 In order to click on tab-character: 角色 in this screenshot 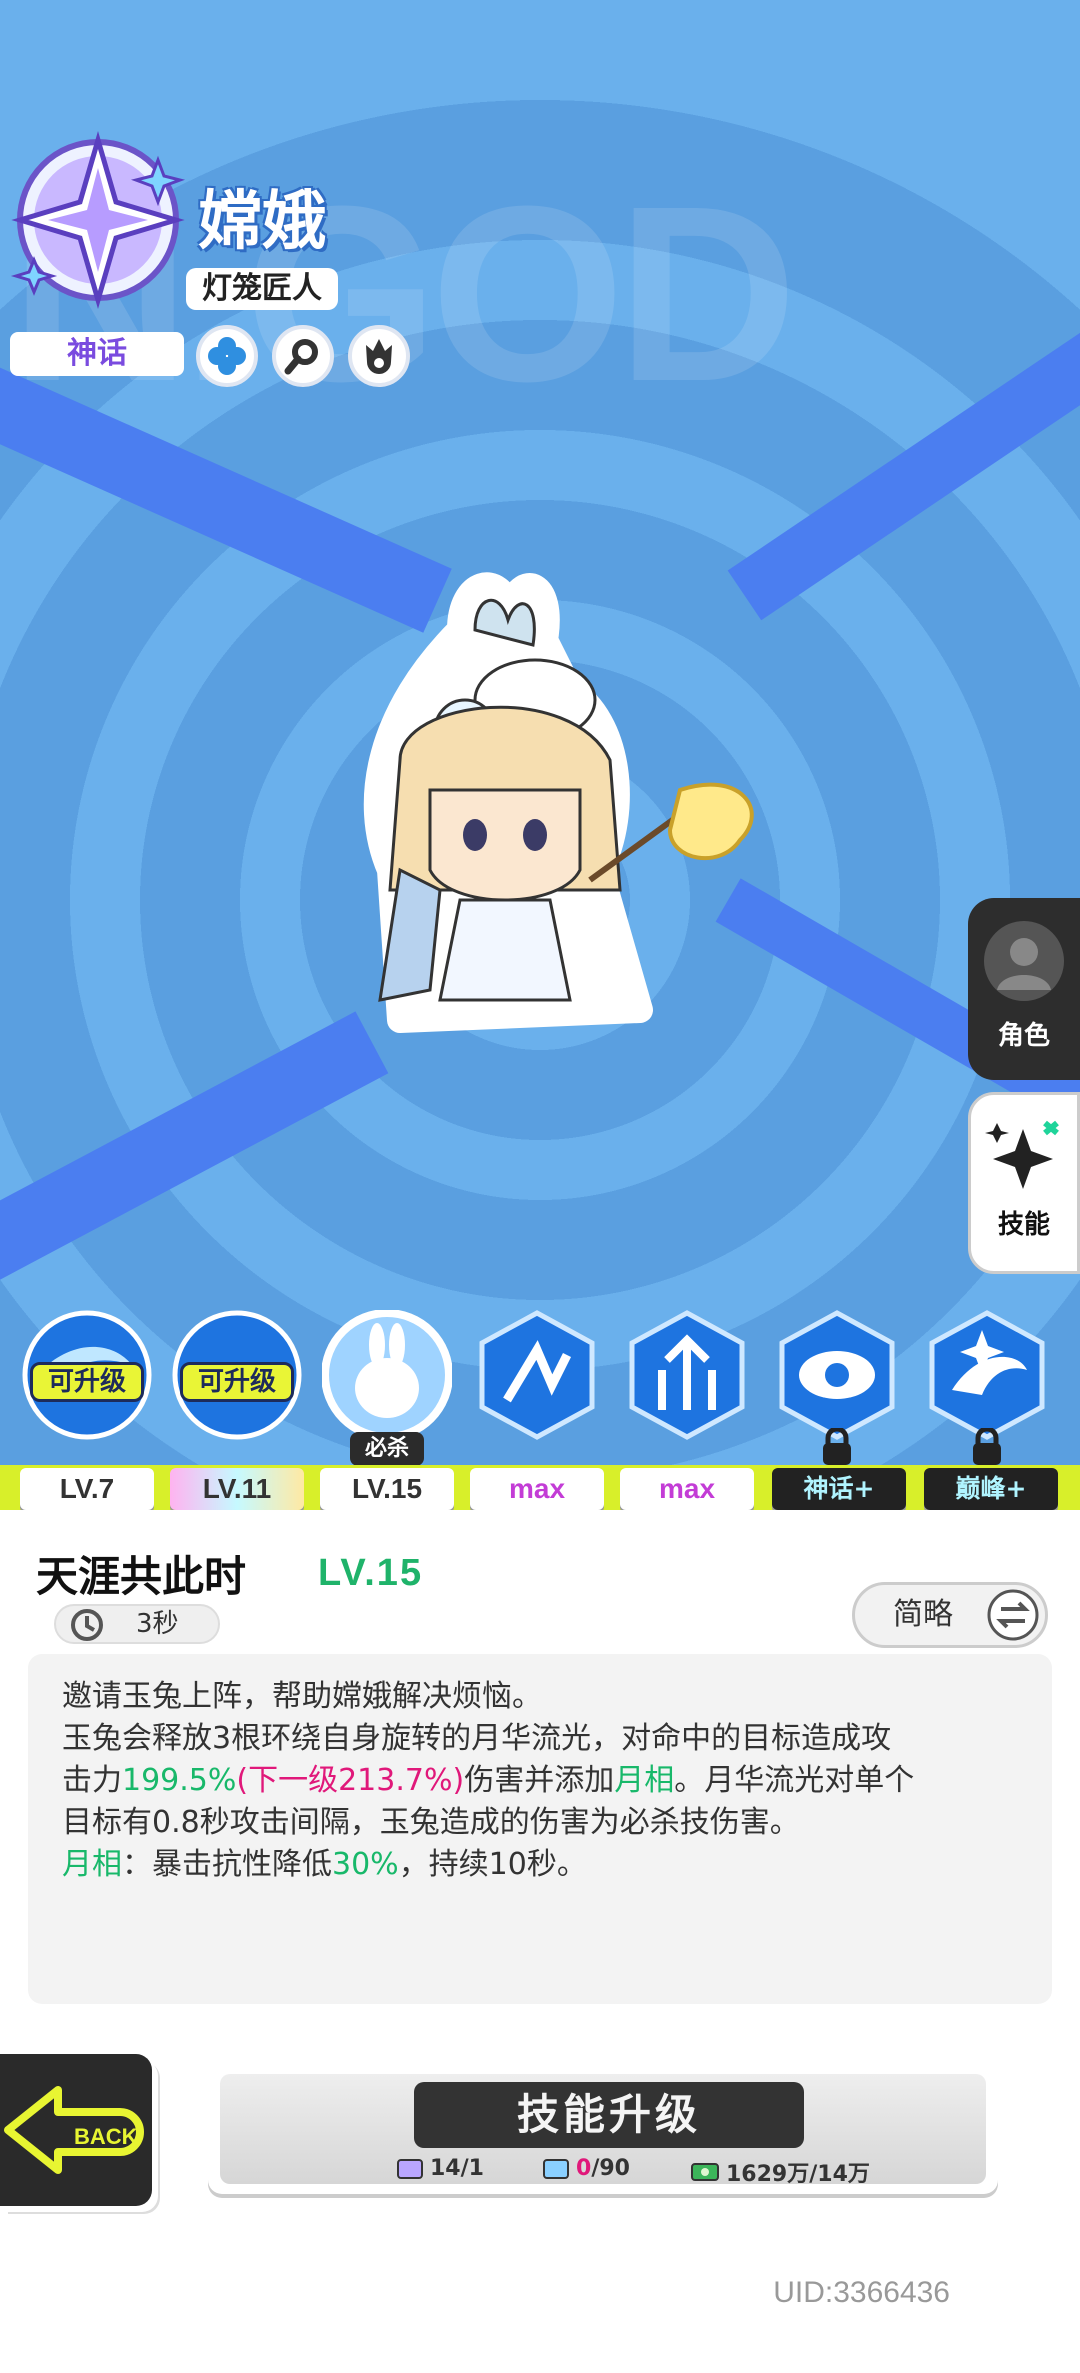, I will do `click(1024, 989)`.